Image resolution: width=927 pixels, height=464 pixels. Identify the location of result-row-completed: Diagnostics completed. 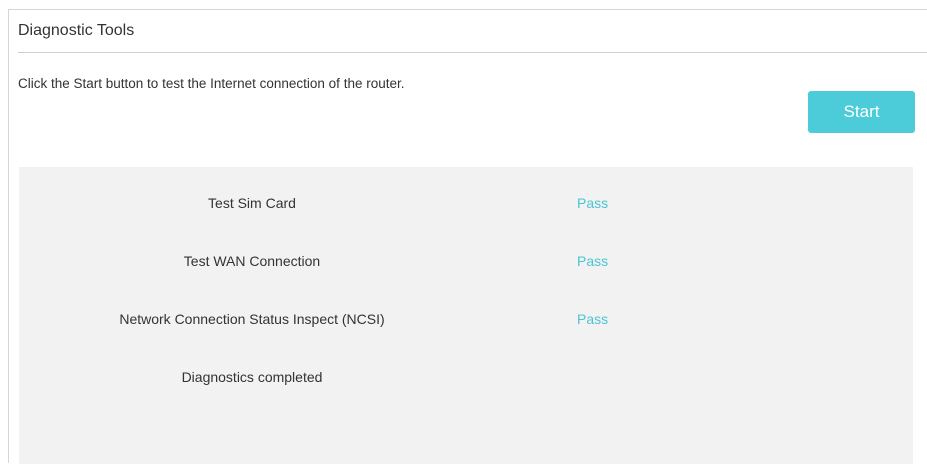
(466, 379).